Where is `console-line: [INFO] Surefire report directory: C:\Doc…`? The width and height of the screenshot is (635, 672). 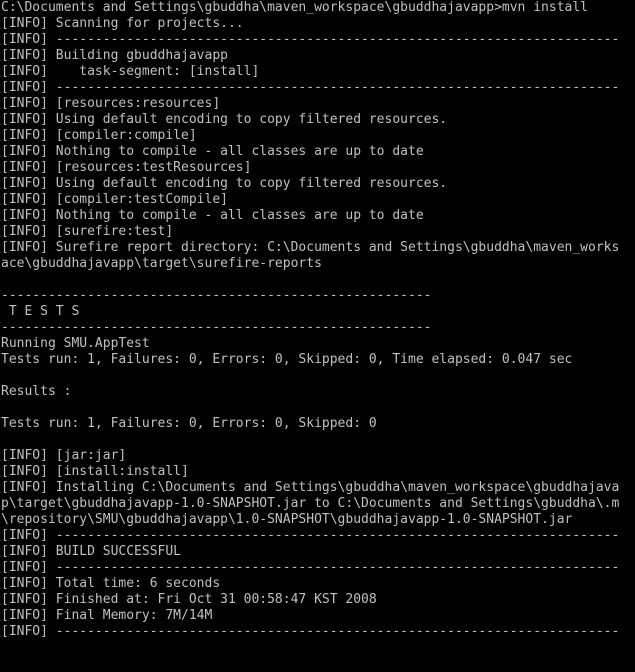 console-line: [INFO] Surefire report directory: C:\Doc… is located at coordinates (310, 247).